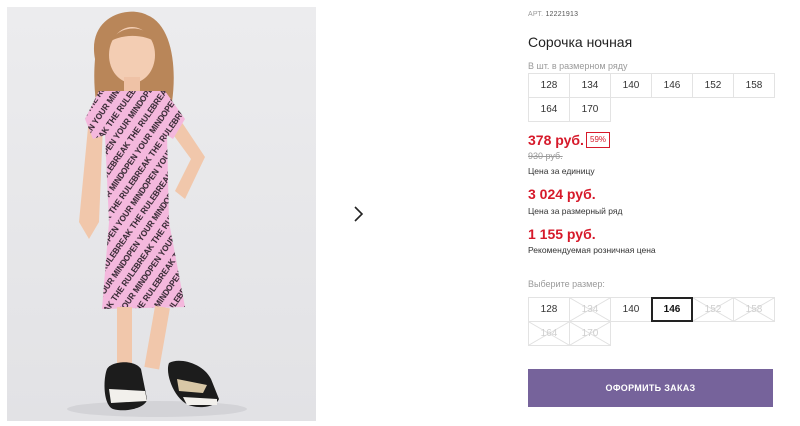 Image resolution: width=800 pixels, height=426 pixels. What do you see at coordinates (580, 42) in the screenshot?
I see `product-title: Сорочка ночная` at bounding box center [580, 42].